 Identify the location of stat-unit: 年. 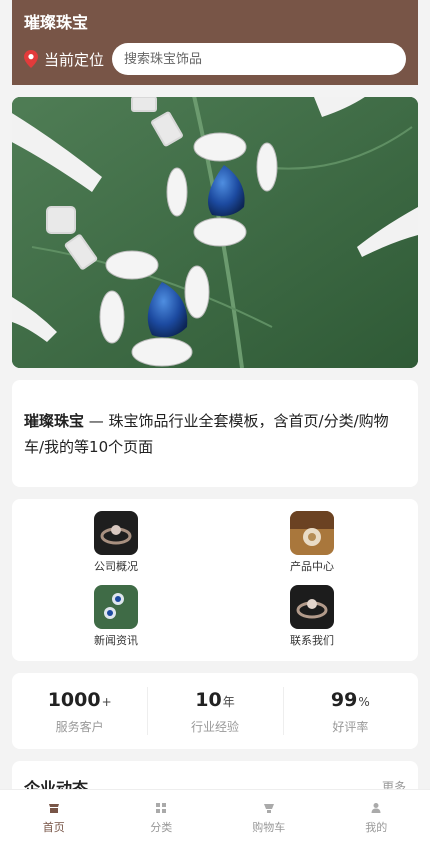
(228, 702).